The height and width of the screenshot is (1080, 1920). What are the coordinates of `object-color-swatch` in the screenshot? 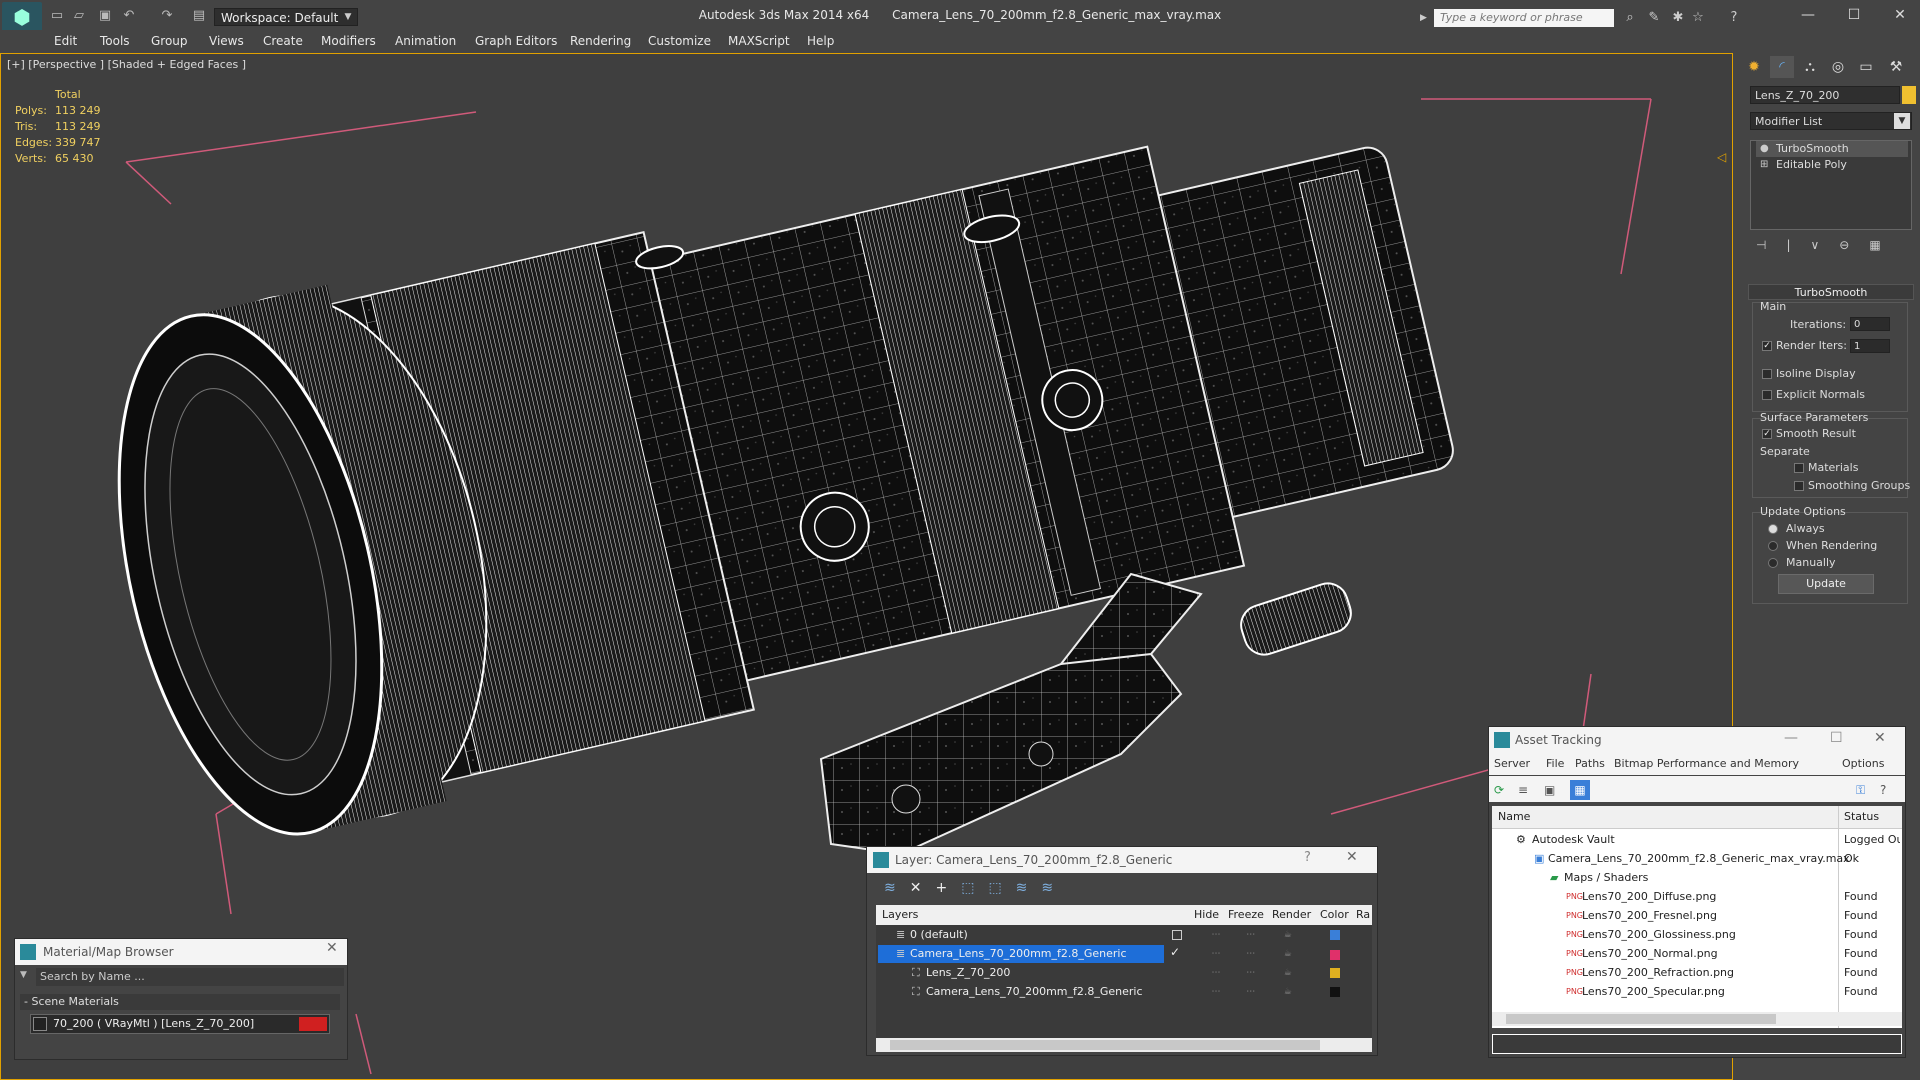 It's located at (1909, 95).